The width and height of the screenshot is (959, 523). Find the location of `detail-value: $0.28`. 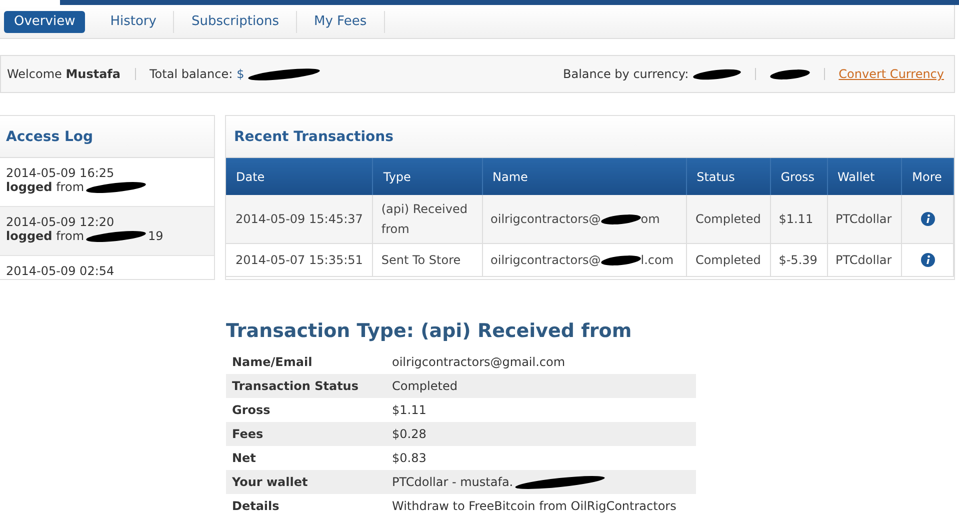

detail-value: $0.28 is located at coordinates (409, 434).